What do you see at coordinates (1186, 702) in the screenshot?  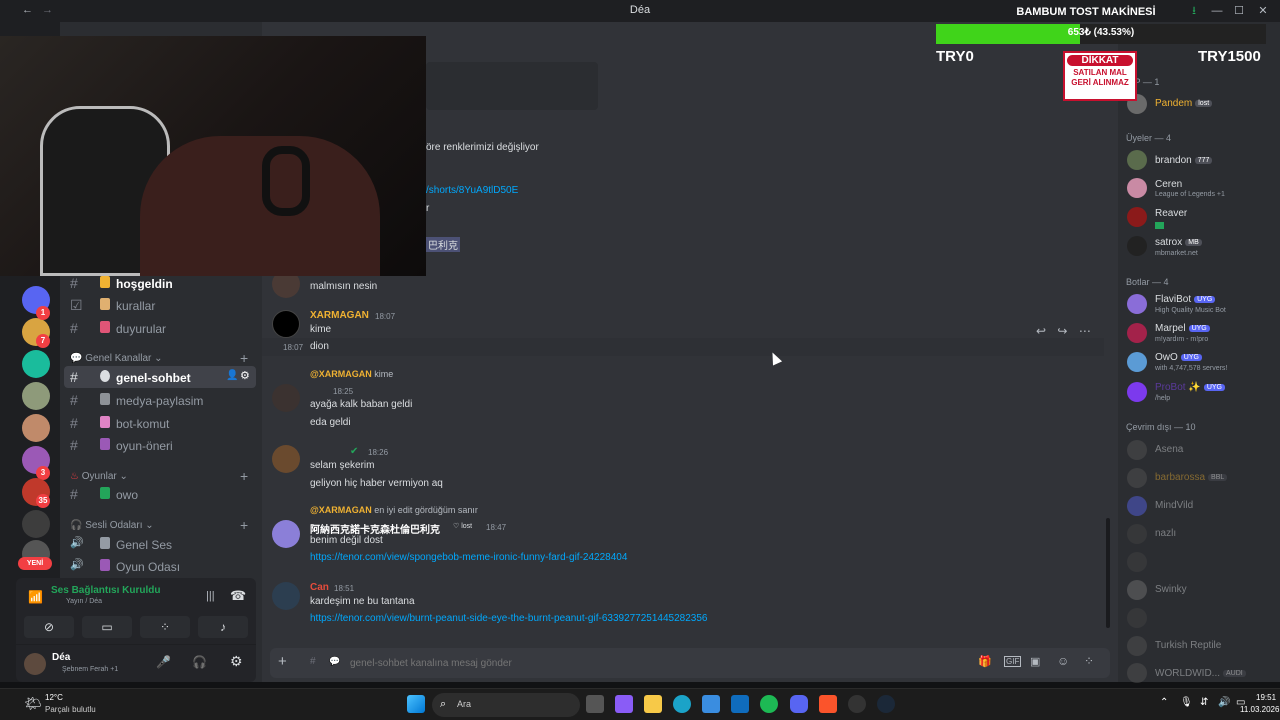 I see `microphone-icon: 🎙` at bounding box center [1186, 702].